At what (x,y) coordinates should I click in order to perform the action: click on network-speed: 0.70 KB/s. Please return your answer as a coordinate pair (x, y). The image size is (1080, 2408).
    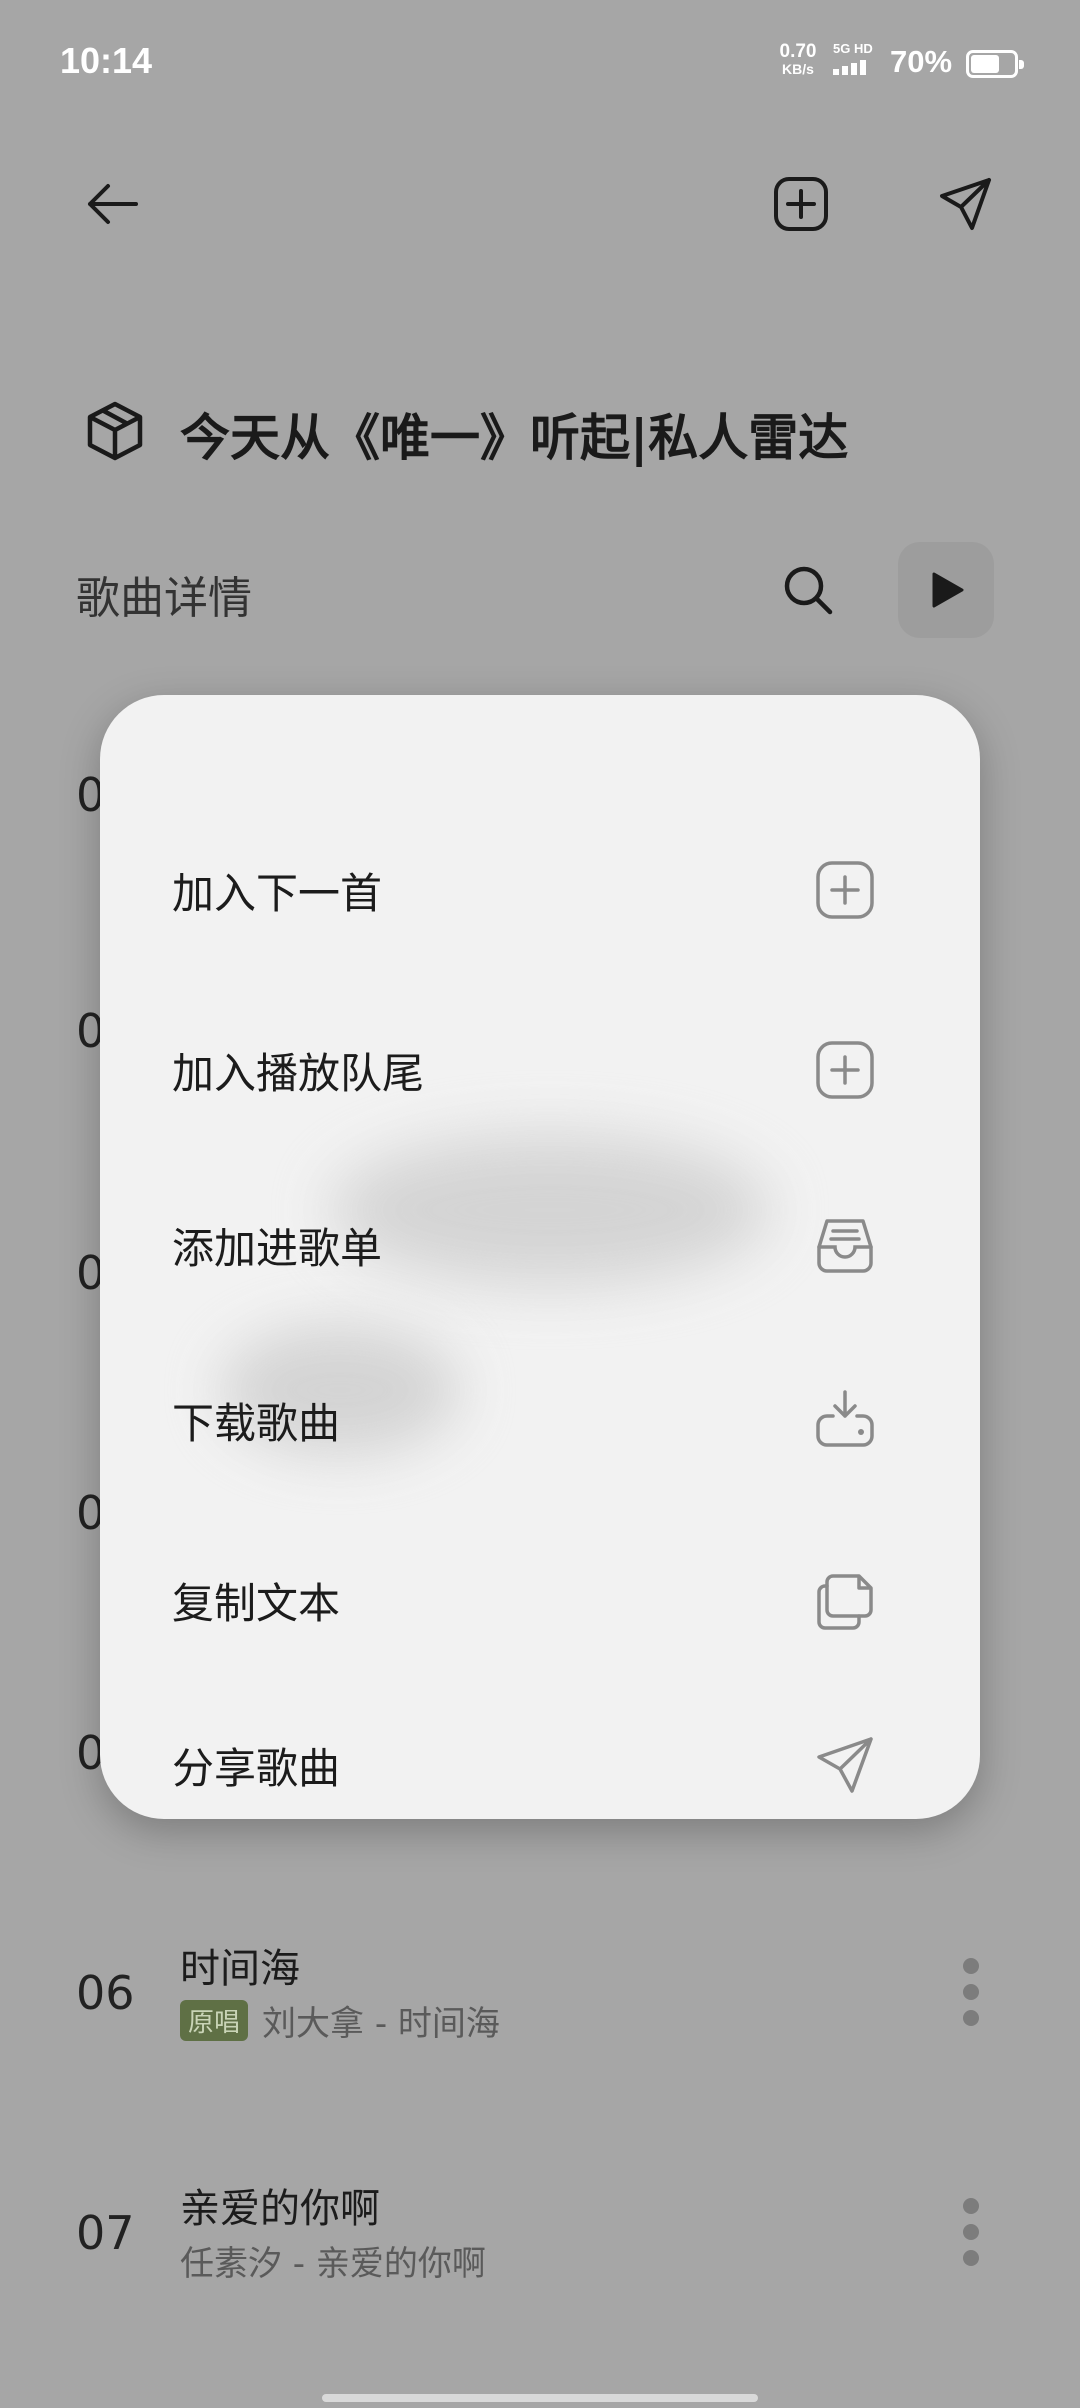
    Looking at the image, I should click on (798, 59).